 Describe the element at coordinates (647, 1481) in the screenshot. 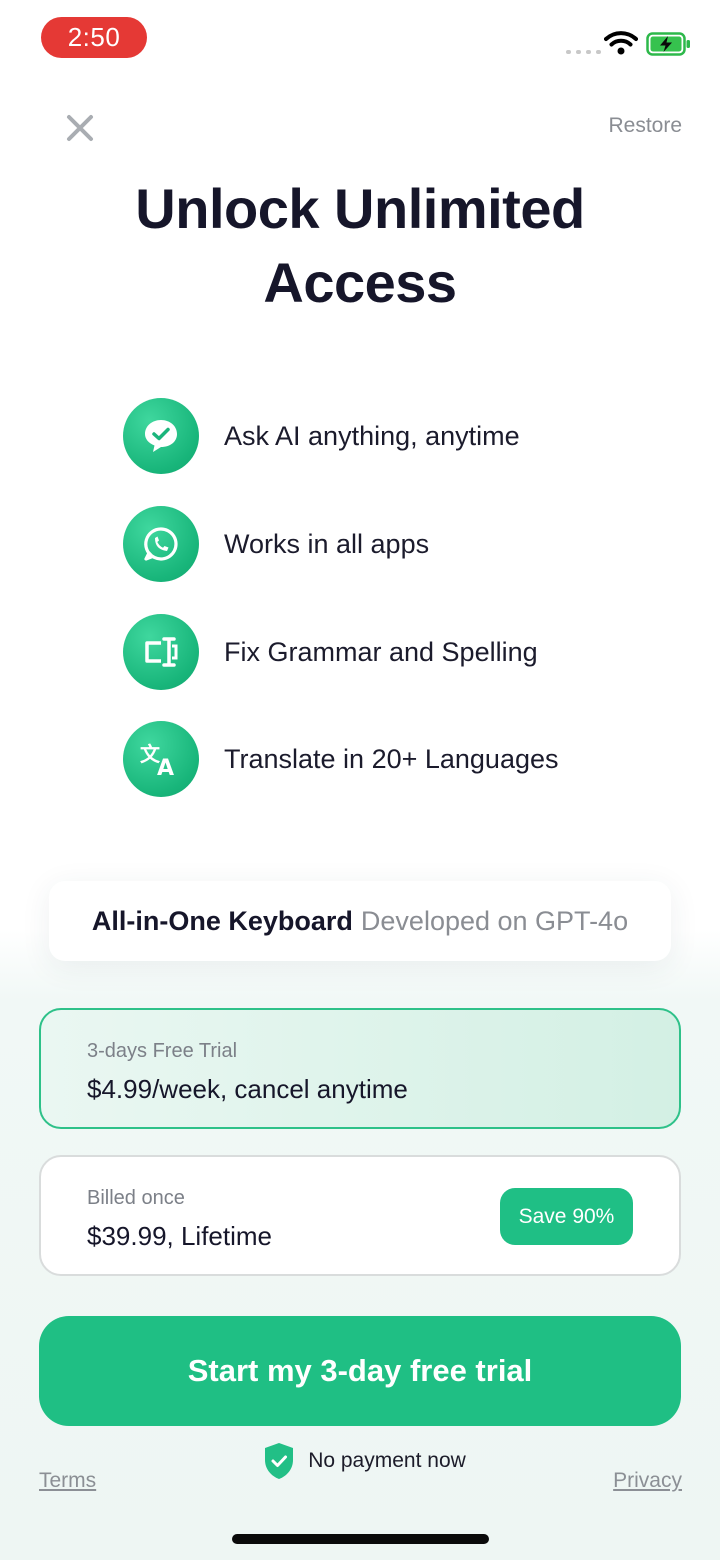

I see `privacy-link: Privacy` at that location.